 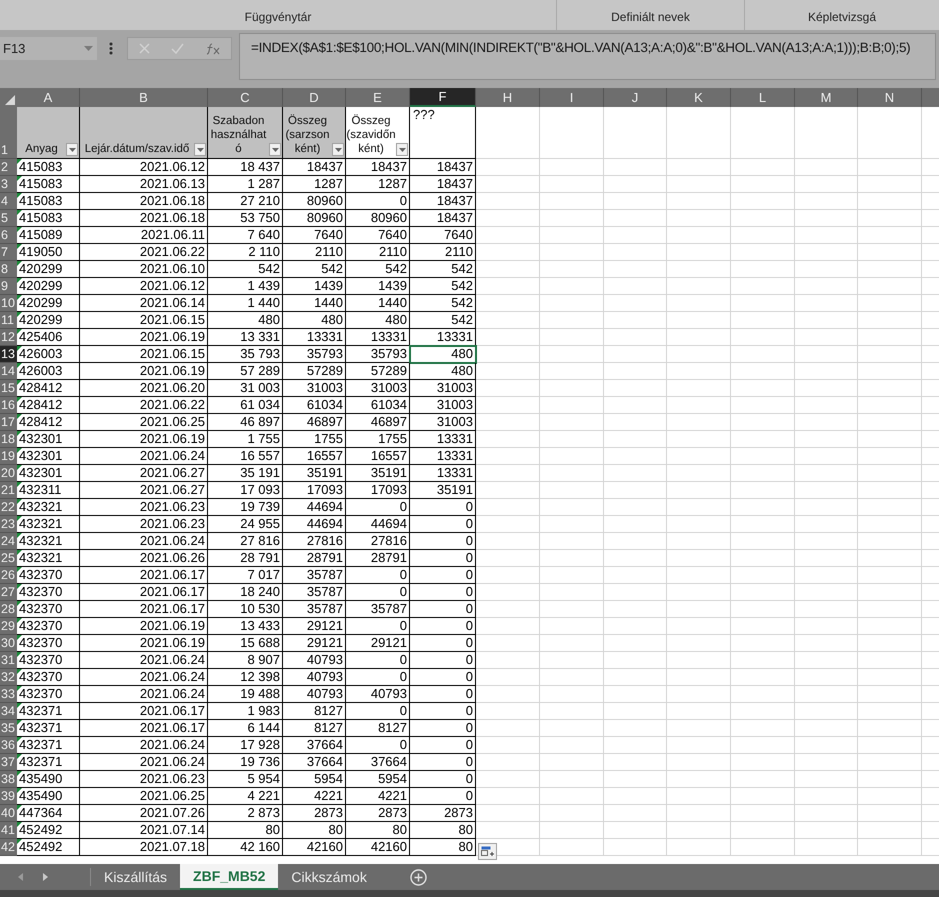 I want to click on table-cell: 57289, so click(x=314, y=371).